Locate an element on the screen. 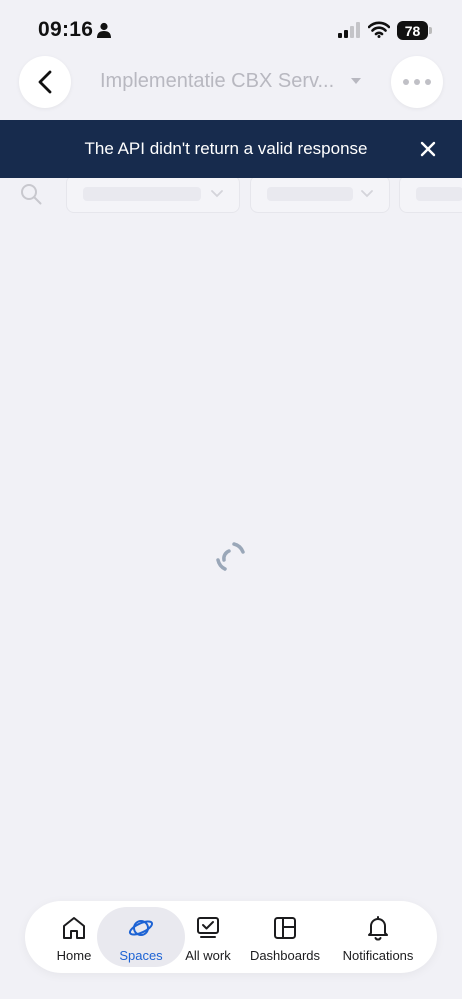 The image size is (462, 999). search-icon is located at coordinates (31, 194).